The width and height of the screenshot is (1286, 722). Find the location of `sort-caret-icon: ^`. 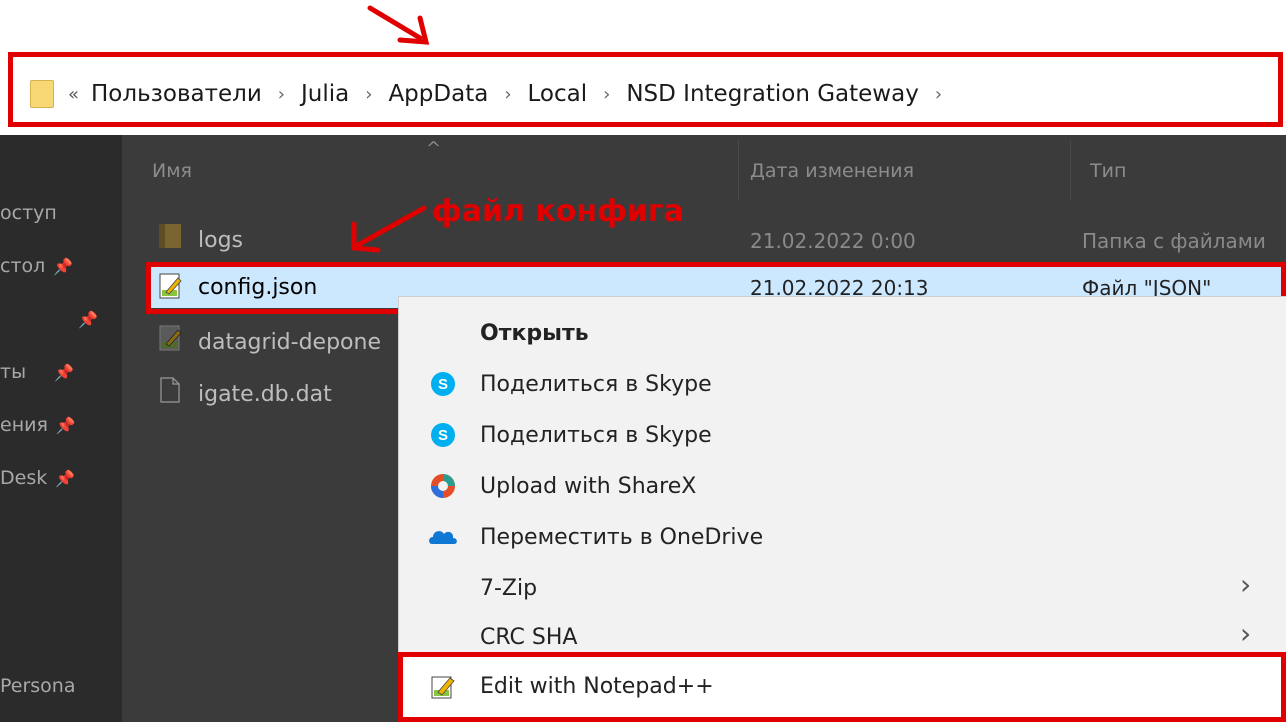

sort-caret-icon: ^ is located at coordinates (434, 148).